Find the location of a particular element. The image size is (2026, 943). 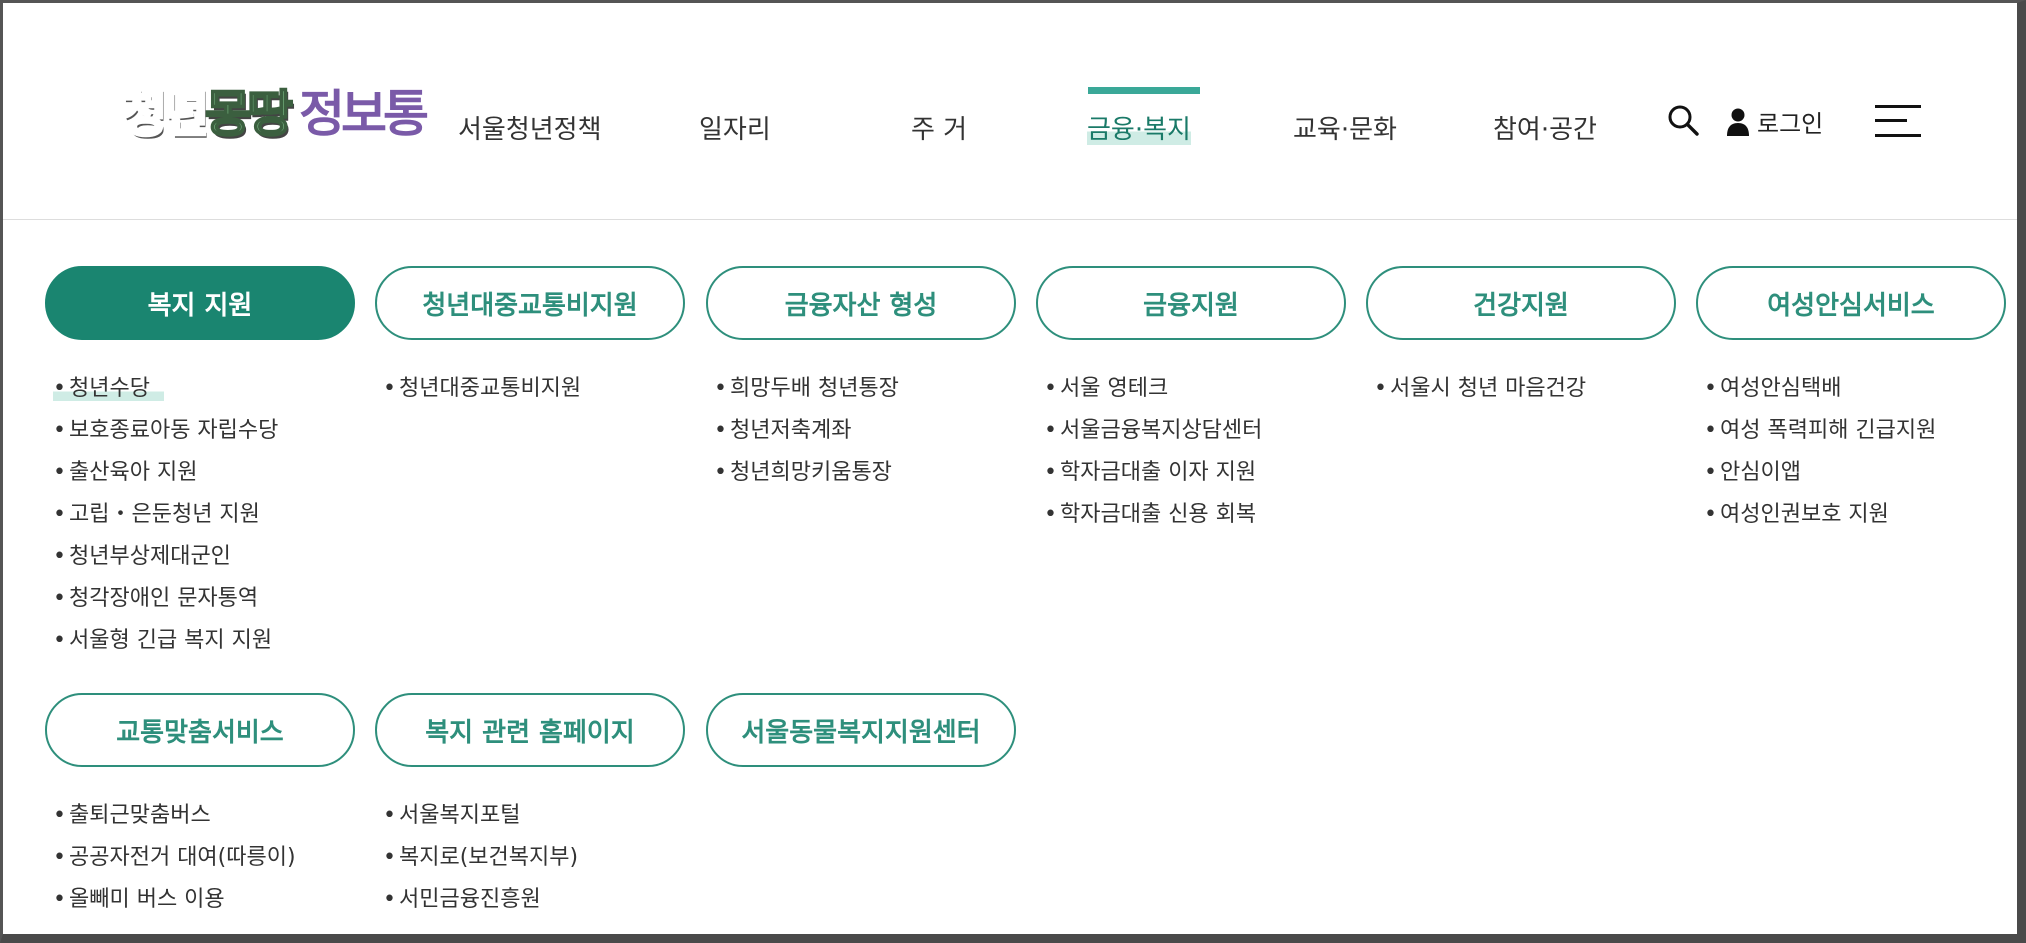

submenu-item: • 청년저축계좌 is located at coordinates (806, 431).